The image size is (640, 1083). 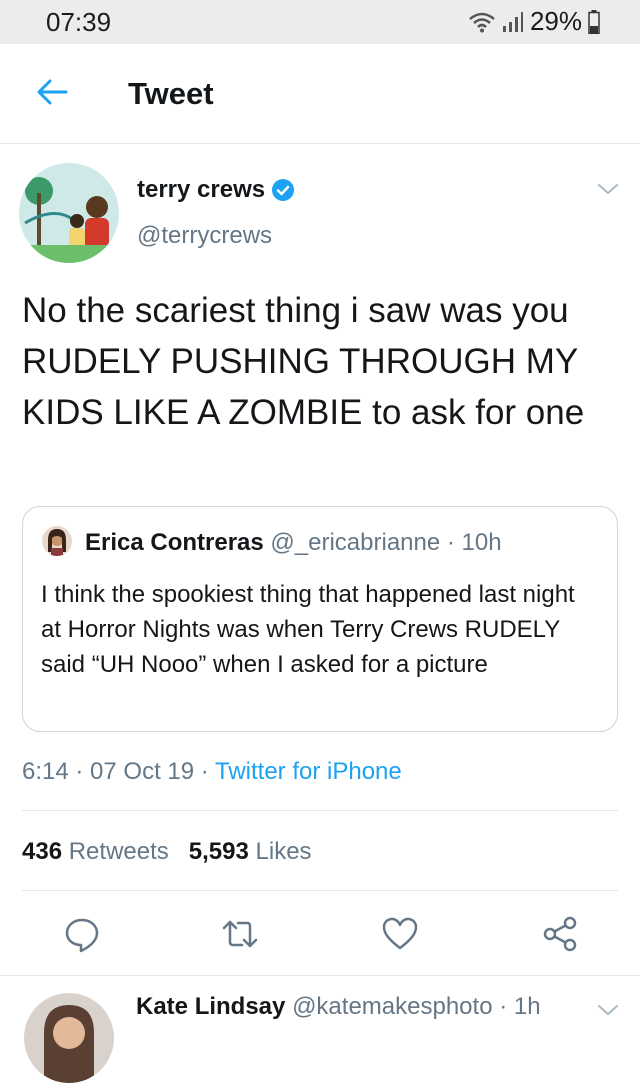 What do you see at coordinates (250, 851) in the screenshot?
I see `likes-stat: 5,593 Likes` at bounding box center [250, 851].